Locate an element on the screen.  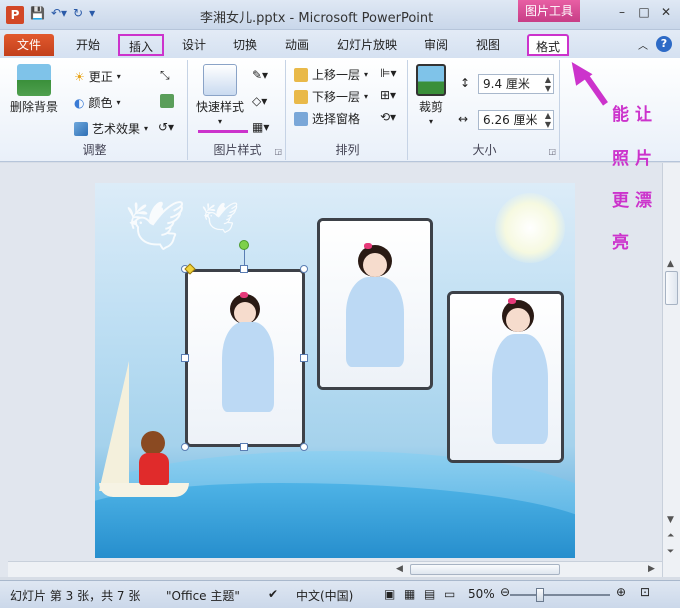
height-spinner-icon: ▲ ▼ is located at coordinates (548, 84).